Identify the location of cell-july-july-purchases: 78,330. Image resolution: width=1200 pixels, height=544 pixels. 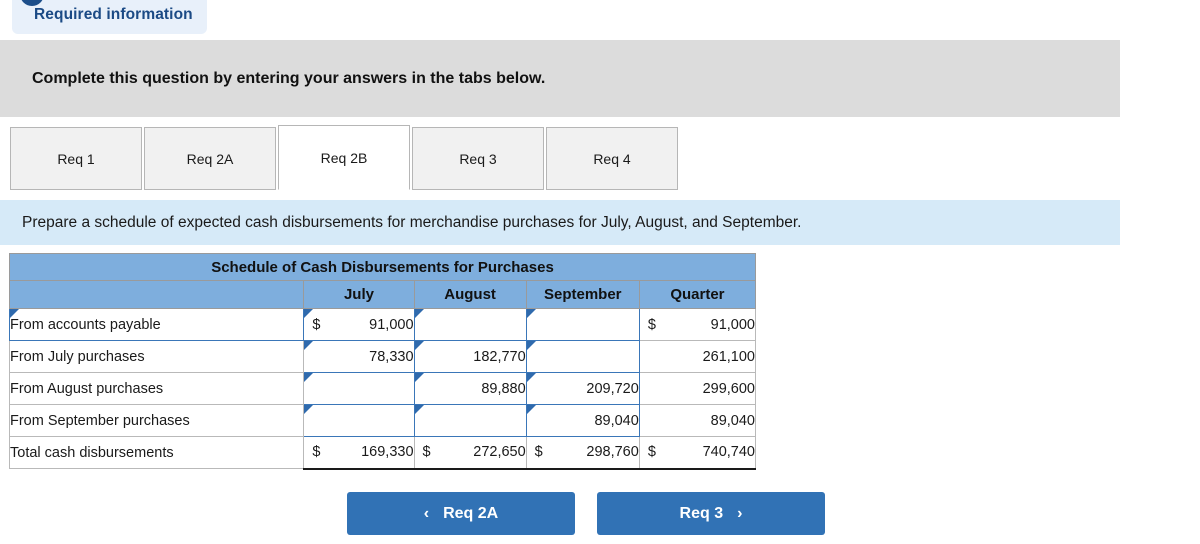
(359, 356).